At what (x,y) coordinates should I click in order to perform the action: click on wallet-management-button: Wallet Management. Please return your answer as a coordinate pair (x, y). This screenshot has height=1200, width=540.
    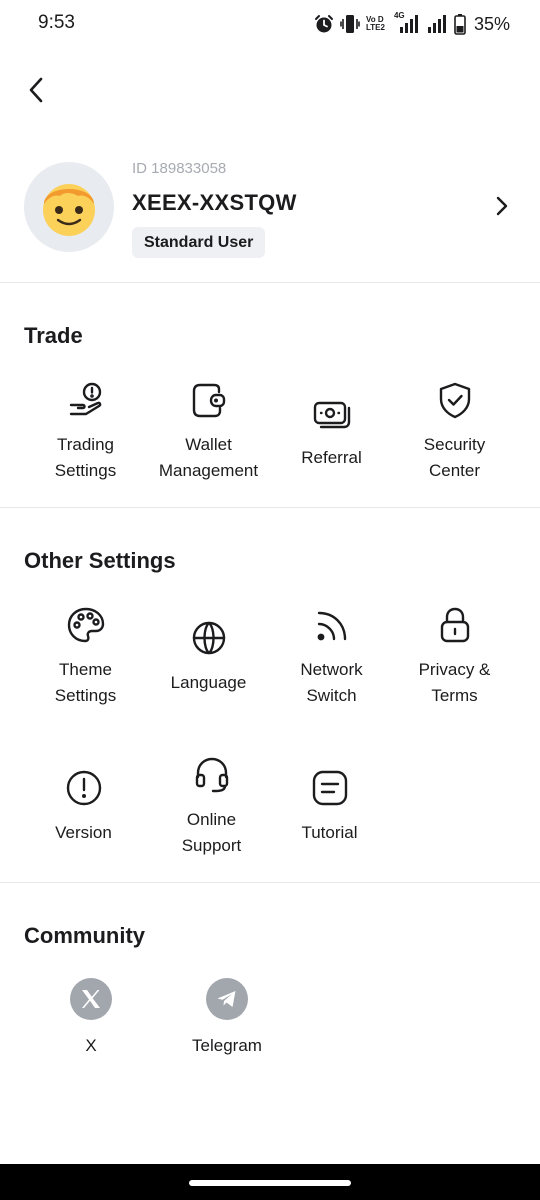
    Looking at the image, I should click on (208, 431).